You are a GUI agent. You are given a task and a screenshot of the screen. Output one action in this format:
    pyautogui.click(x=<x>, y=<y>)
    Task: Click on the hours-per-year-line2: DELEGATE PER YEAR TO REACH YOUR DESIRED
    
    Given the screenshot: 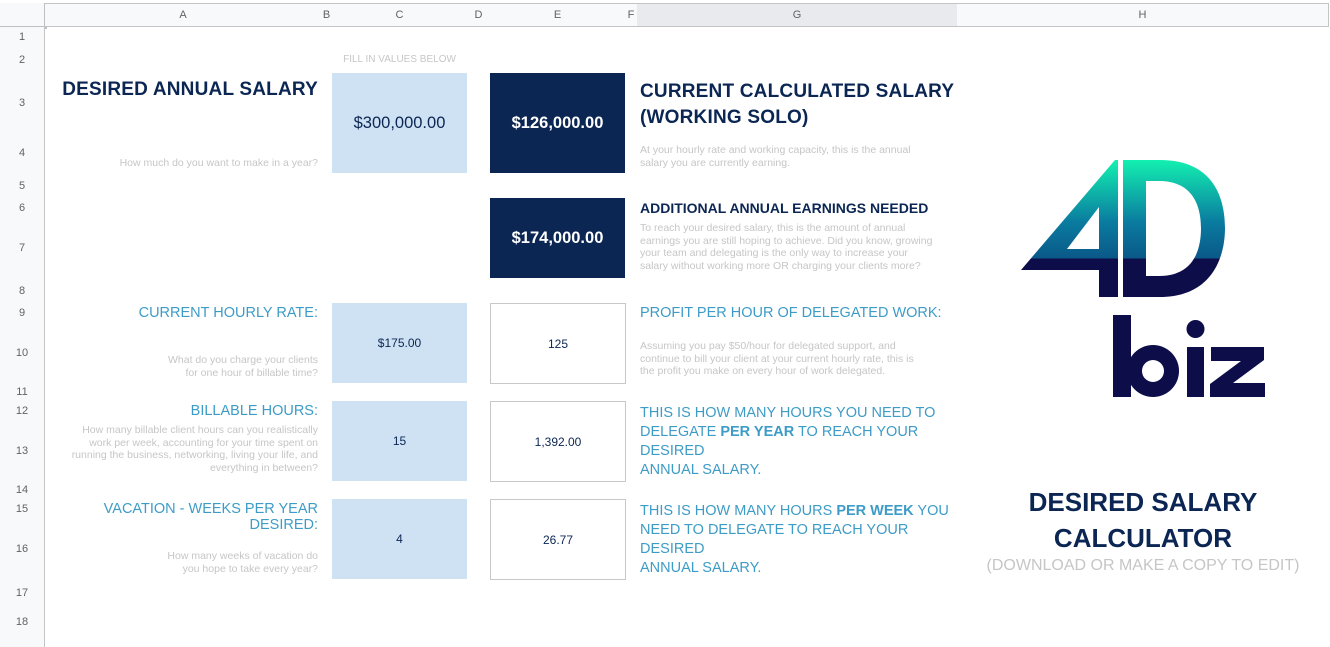 What is the action you would take?
    pyautogui.click(x=800, y=442)
    